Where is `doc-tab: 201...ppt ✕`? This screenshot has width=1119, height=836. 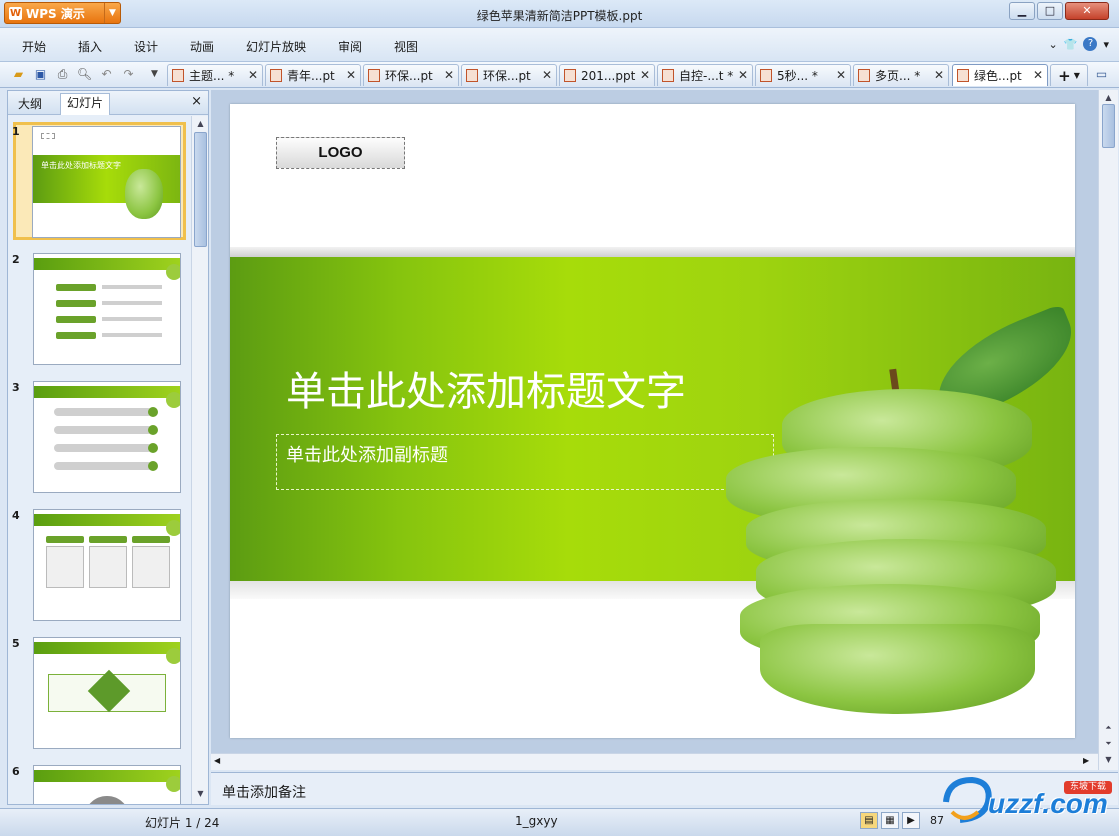 doc-tab: 201...ppt ✕ is located at coordinates (607, 75).